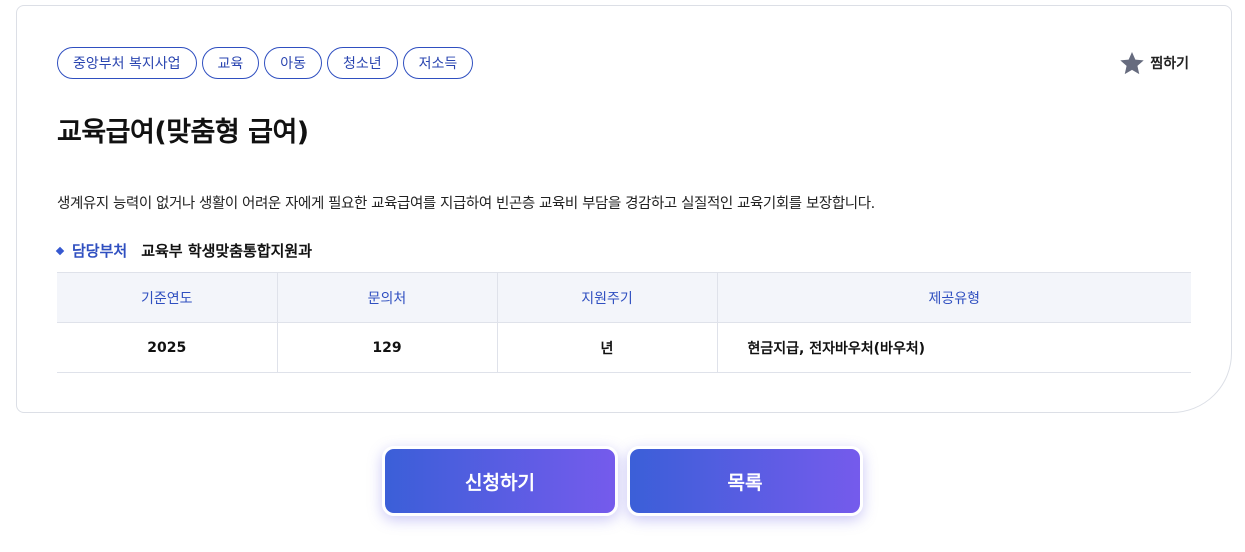  Describe the element at coordinates (183, 132) in the screenshot. I see `page-title: 교육급여(맞춤형 급여)` at that location.